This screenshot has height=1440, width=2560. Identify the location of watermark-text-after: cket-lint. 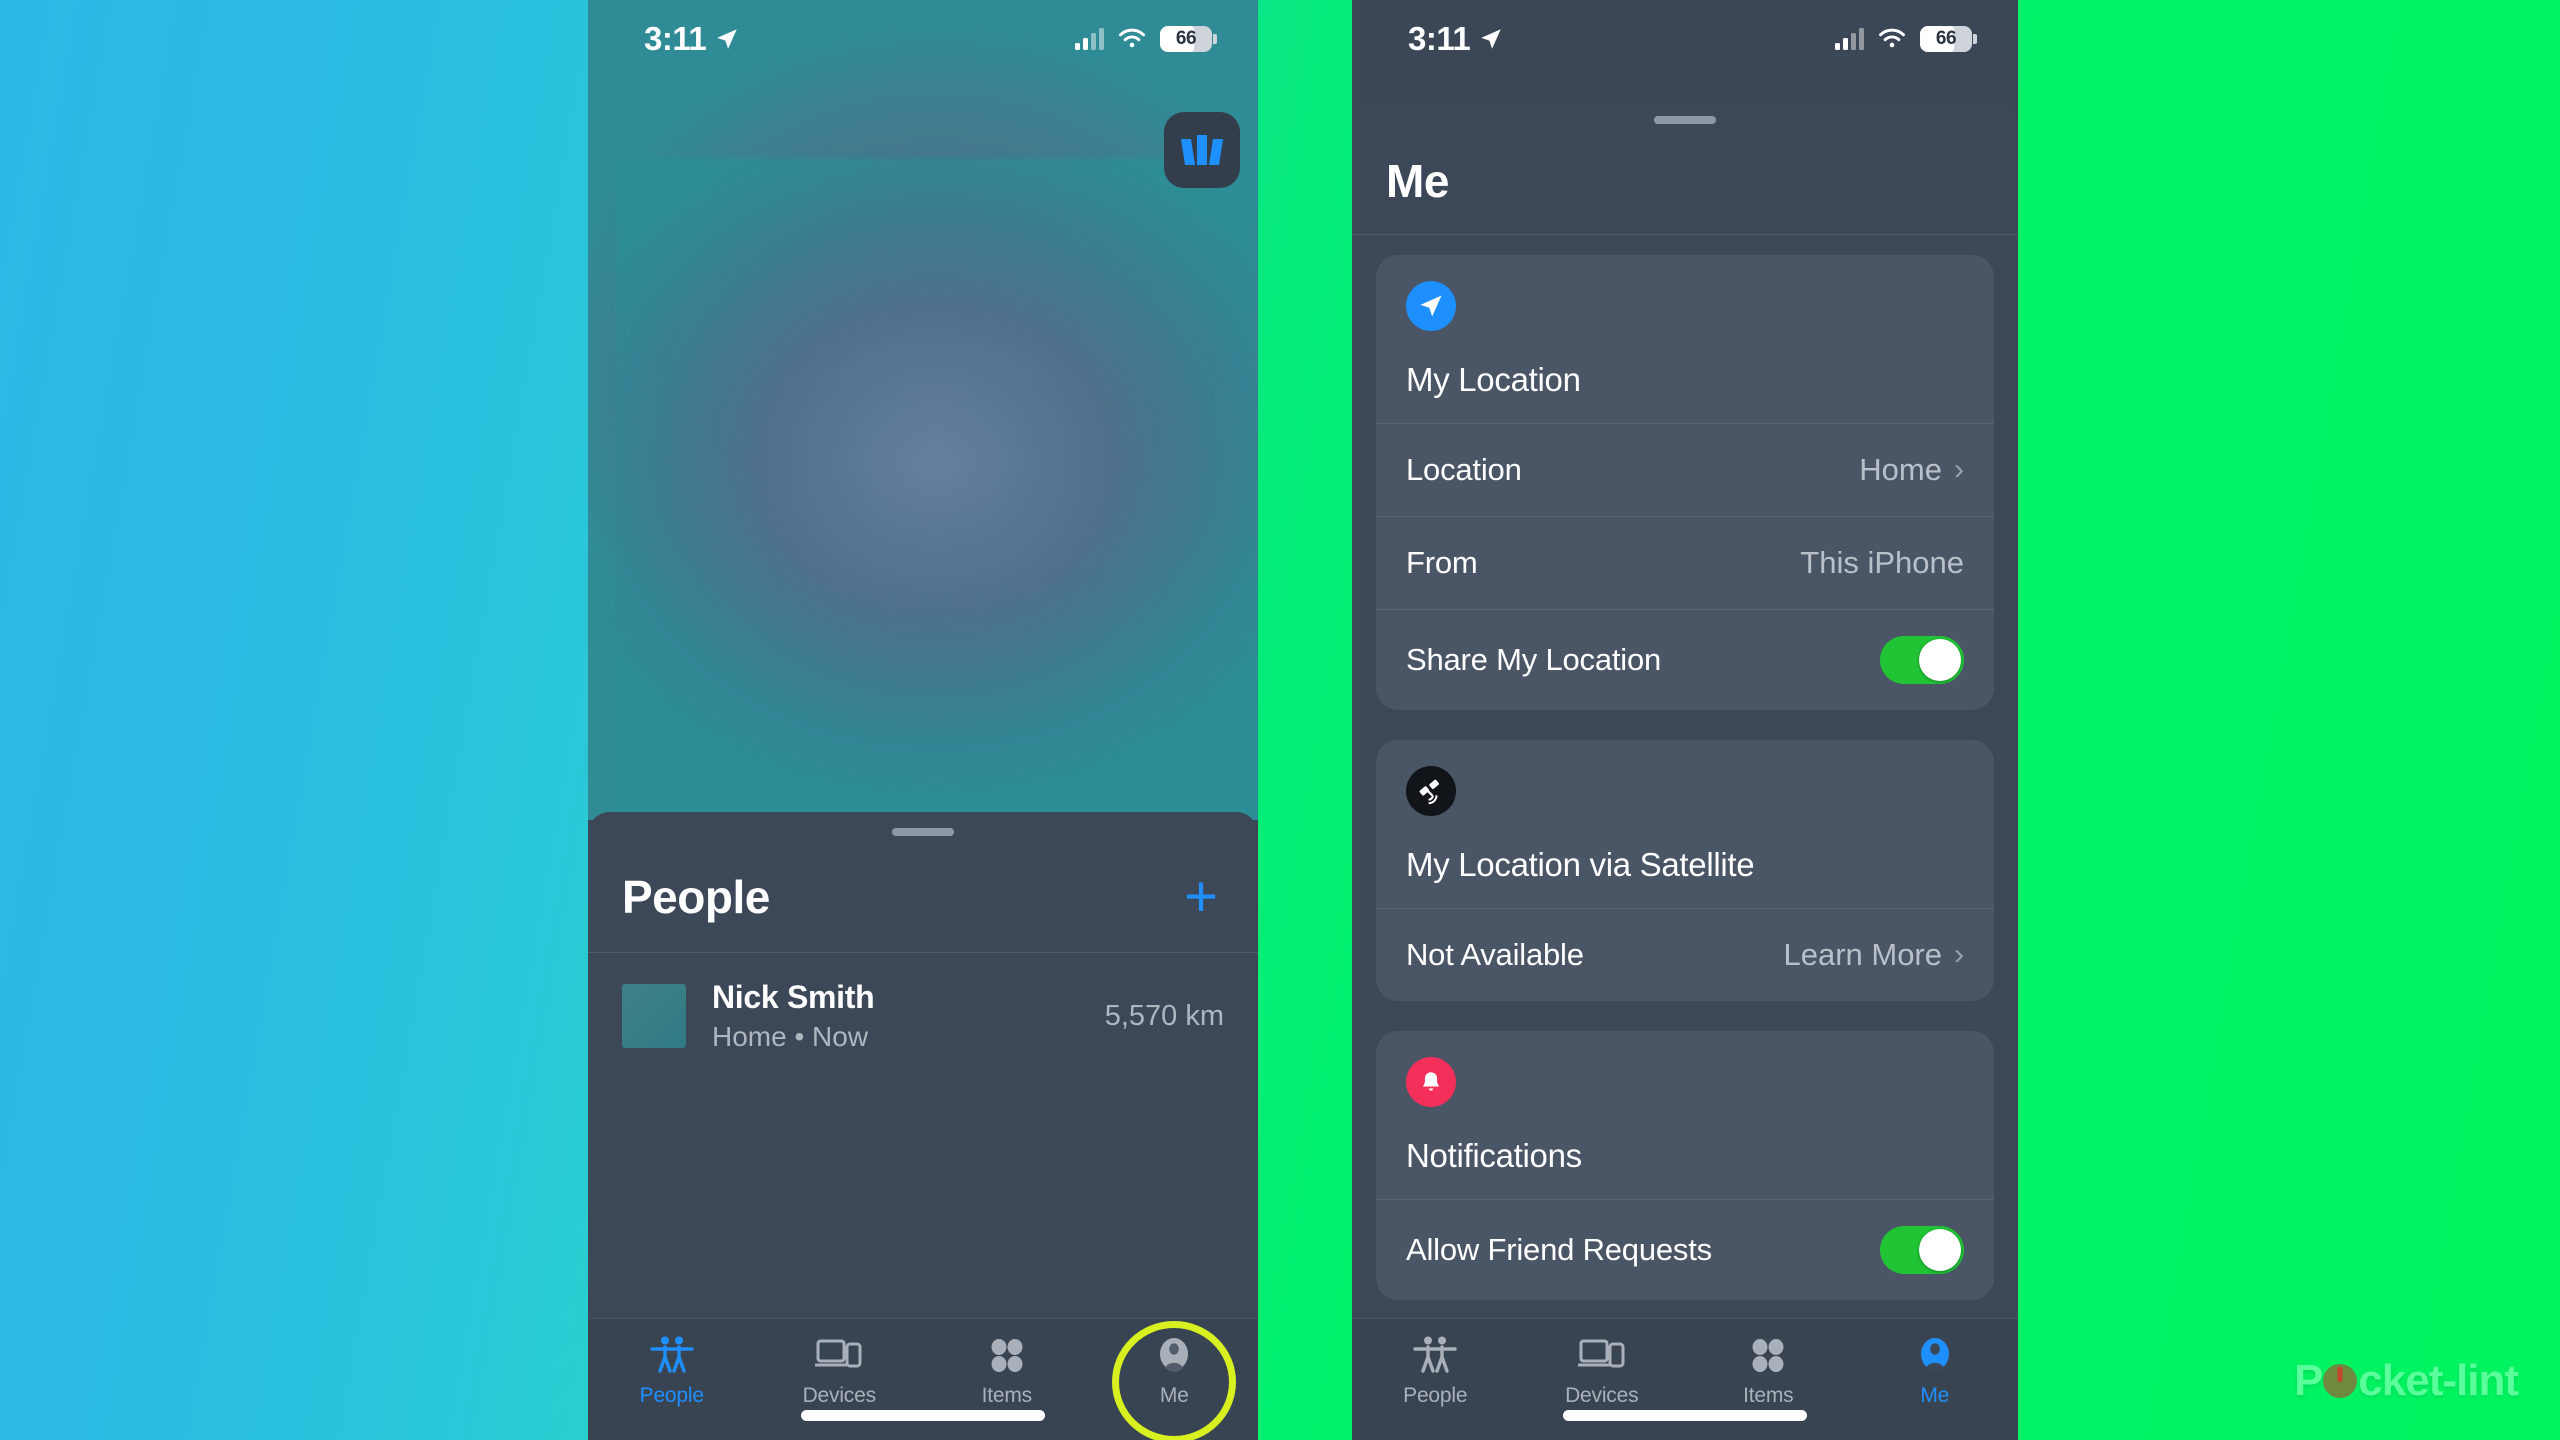
(2438, 1380).